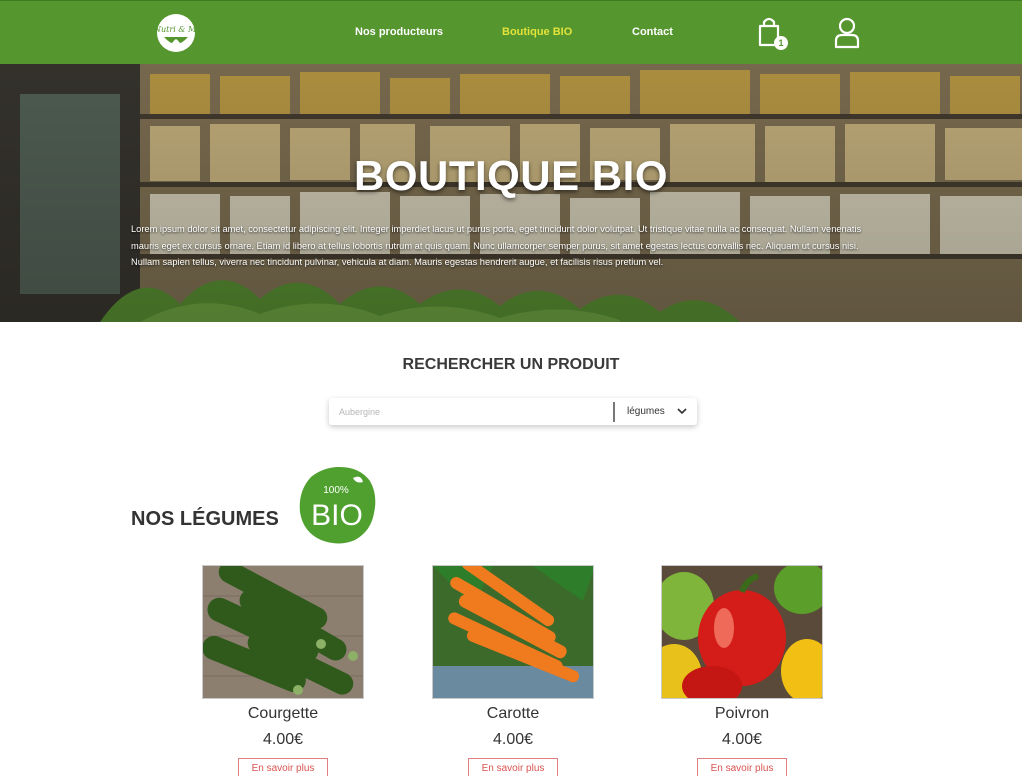 The height and width of the screenshot is (776, 1022). What do you see at coordinates (646, 411) in the screenshot?
I see `category-select-value: légumes` at bounding box center [646, 411].